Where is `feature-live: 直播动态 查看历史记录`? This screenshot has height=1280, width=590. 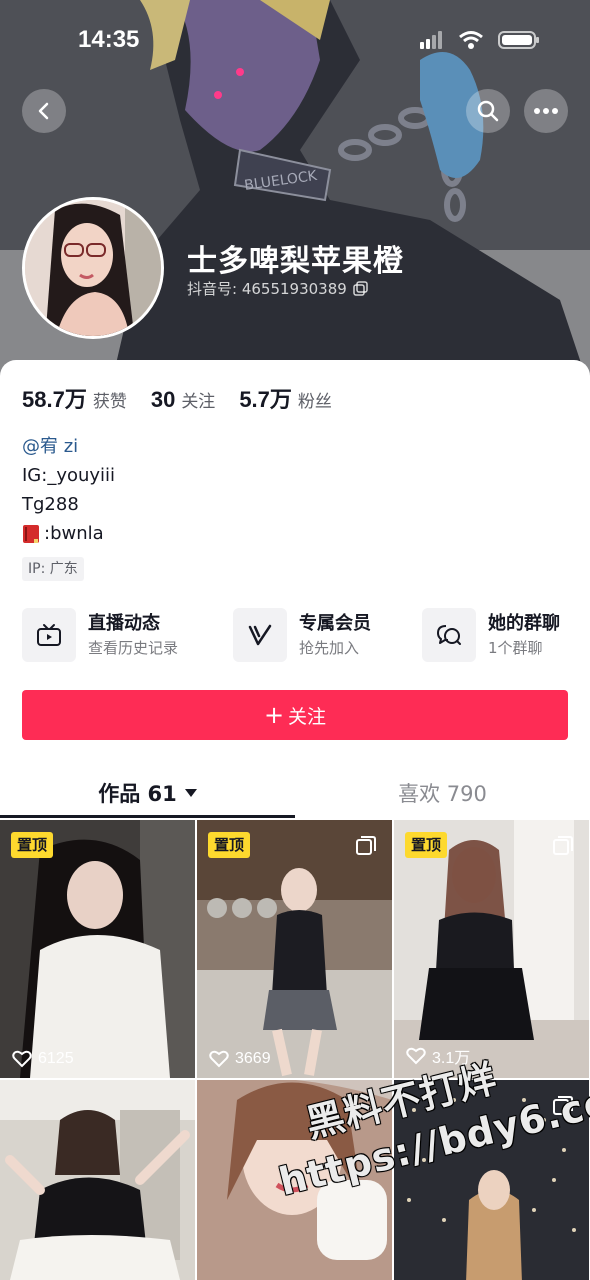 feature-live: 直播动态 查看历史记录 is located at coordinates (100, 635).